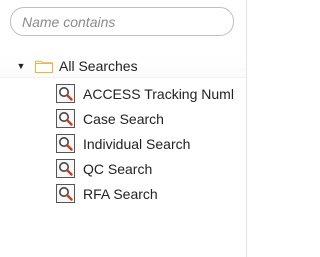 The image size is (320, 257). I want to click on tree-item-label: ACCESS Tracking Numl, so click(158, 93).